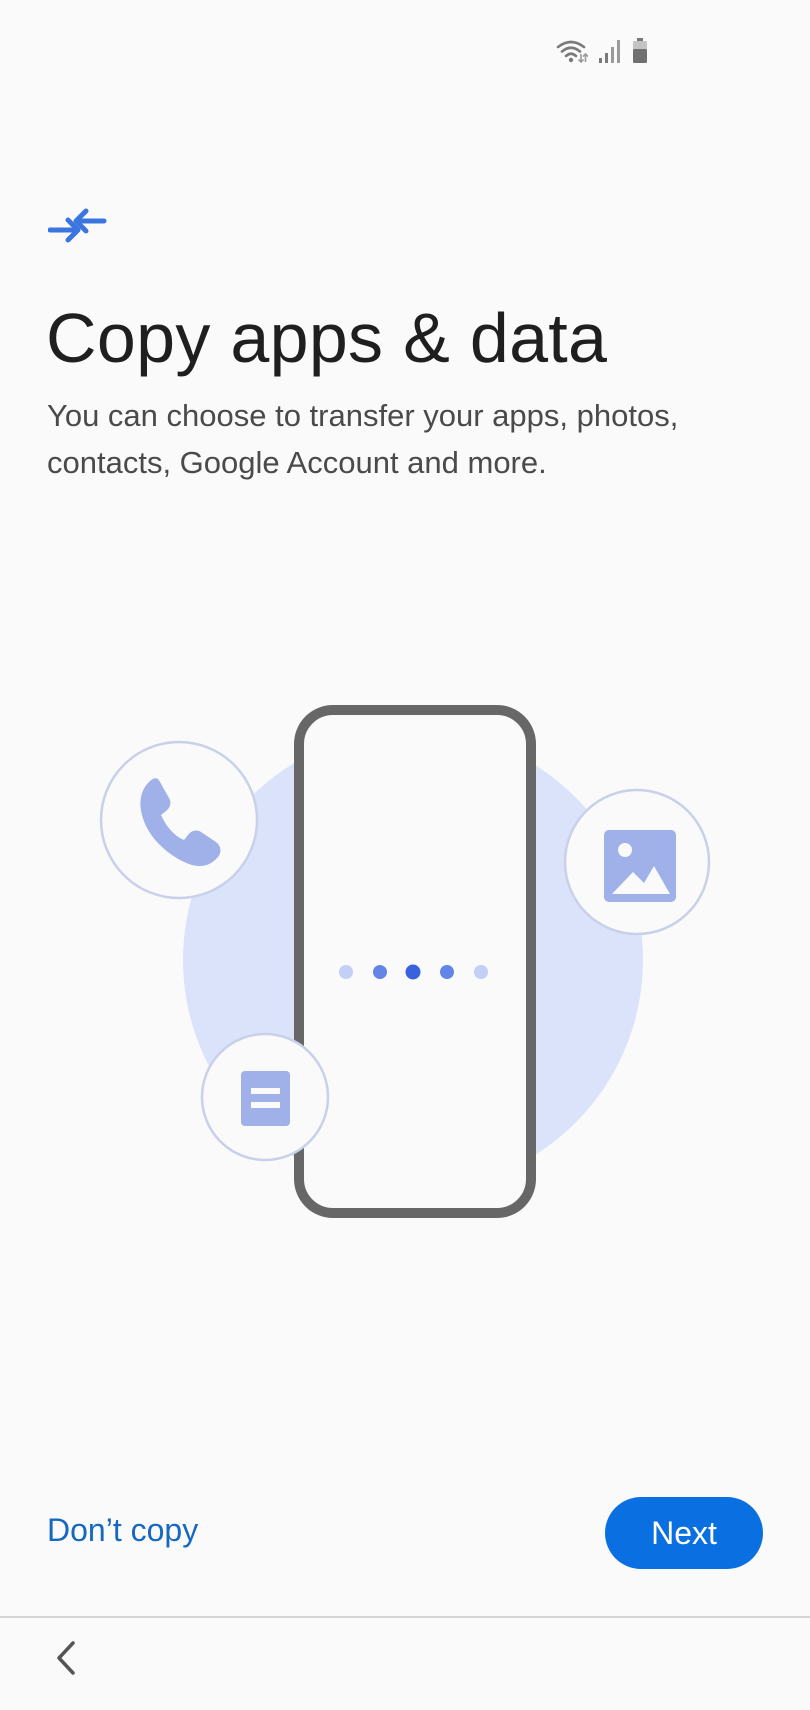 This screenshot has width=810, height=1710. What do you see at coordinates (122, 1530) in the screenshot?
I see `dont-copy-button: Don’t copy` at bounding box center [122, 1530].